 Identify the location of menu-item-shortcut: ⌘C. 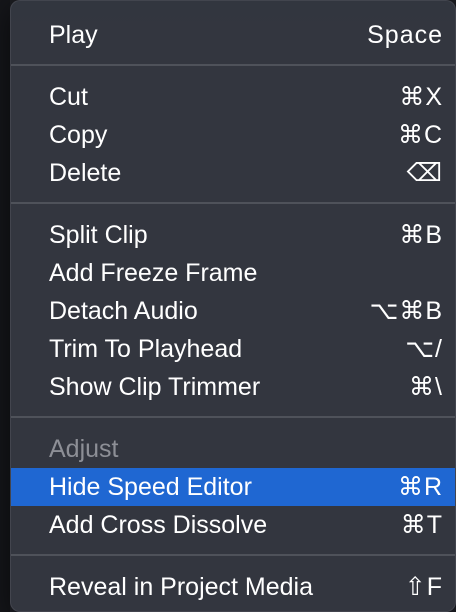
(420, 135).